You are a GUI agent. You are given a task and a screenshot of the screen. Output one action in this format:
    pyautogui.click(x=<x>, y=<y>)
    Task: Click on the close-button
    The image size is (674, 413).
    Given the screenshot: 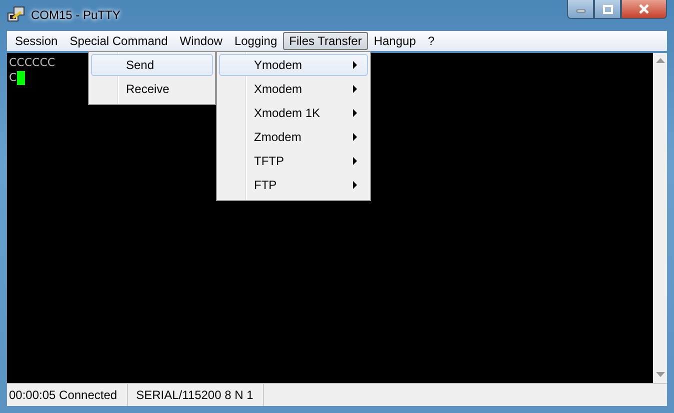 What is the action you would take?
    pyautogui.click(x=644, y=9)
    